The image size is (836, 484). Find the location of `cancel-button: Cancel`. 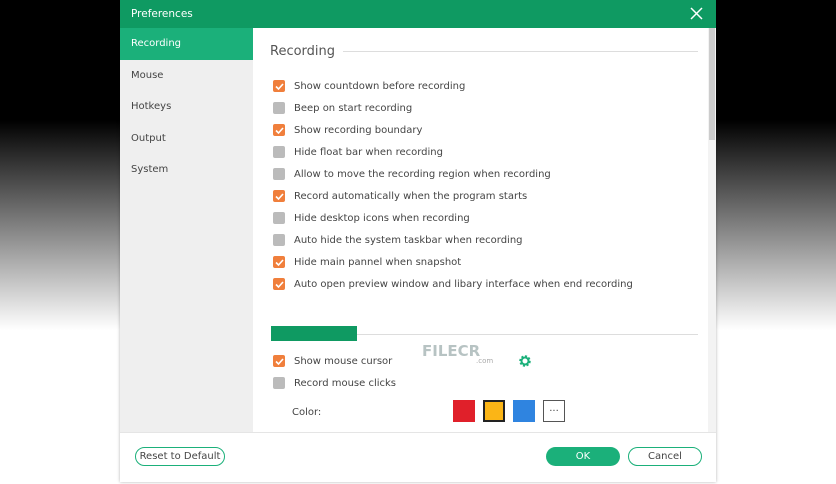

cancel-button: Cancel is located at coordinates (665, 456).